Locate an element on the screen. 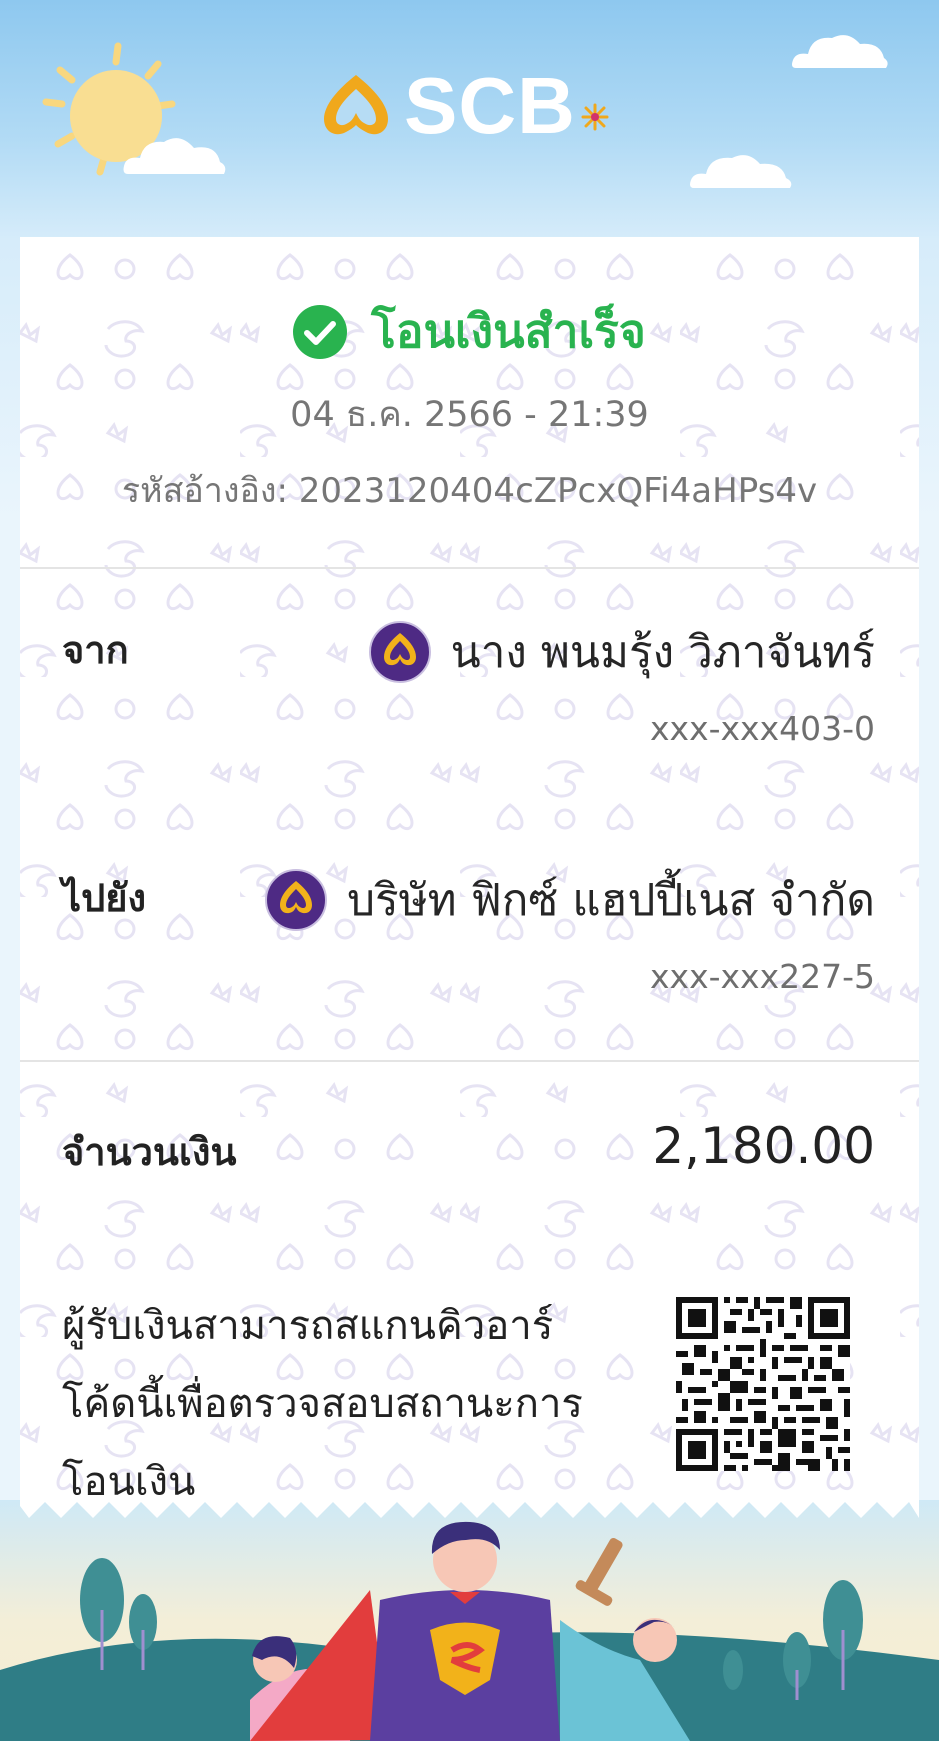 The image size is (939, 1741). from-label: จาก is located at coordinates (95, 650).